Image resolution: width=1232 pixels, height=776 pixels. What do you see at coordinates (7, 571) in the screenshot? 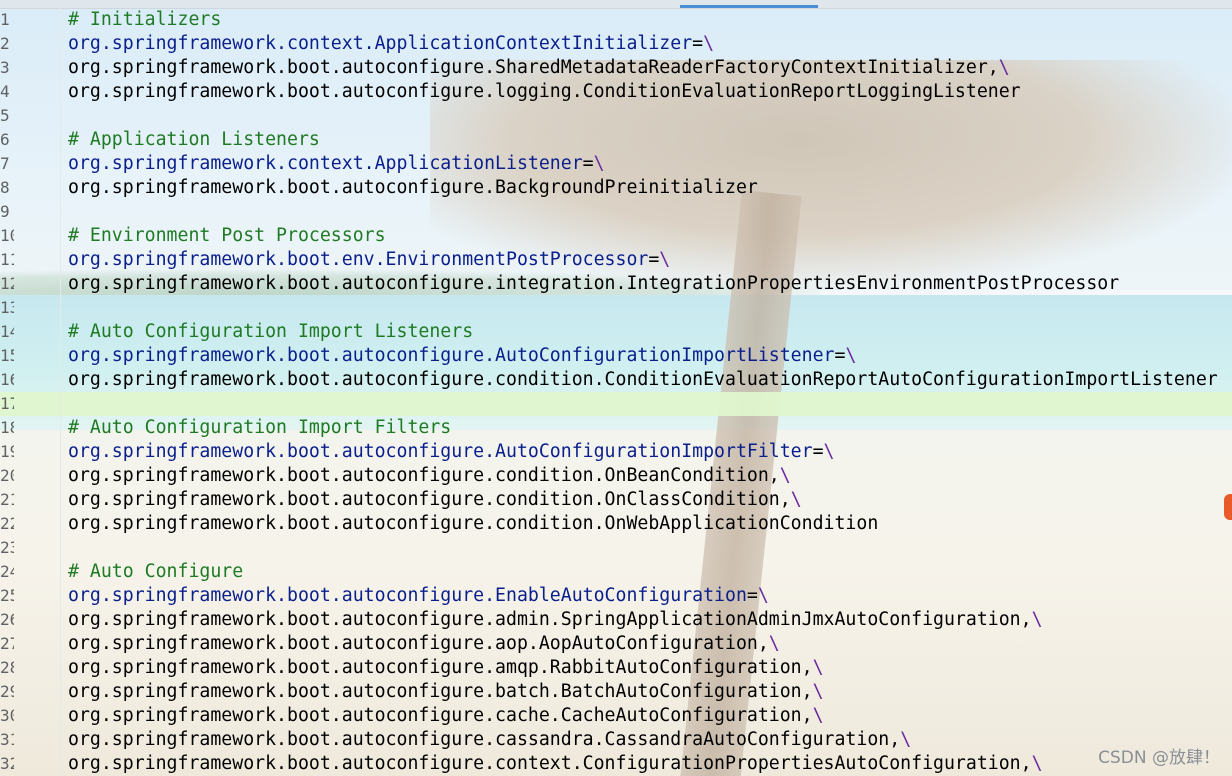
I see `line-number: 24` at bounding box center [7, 571].